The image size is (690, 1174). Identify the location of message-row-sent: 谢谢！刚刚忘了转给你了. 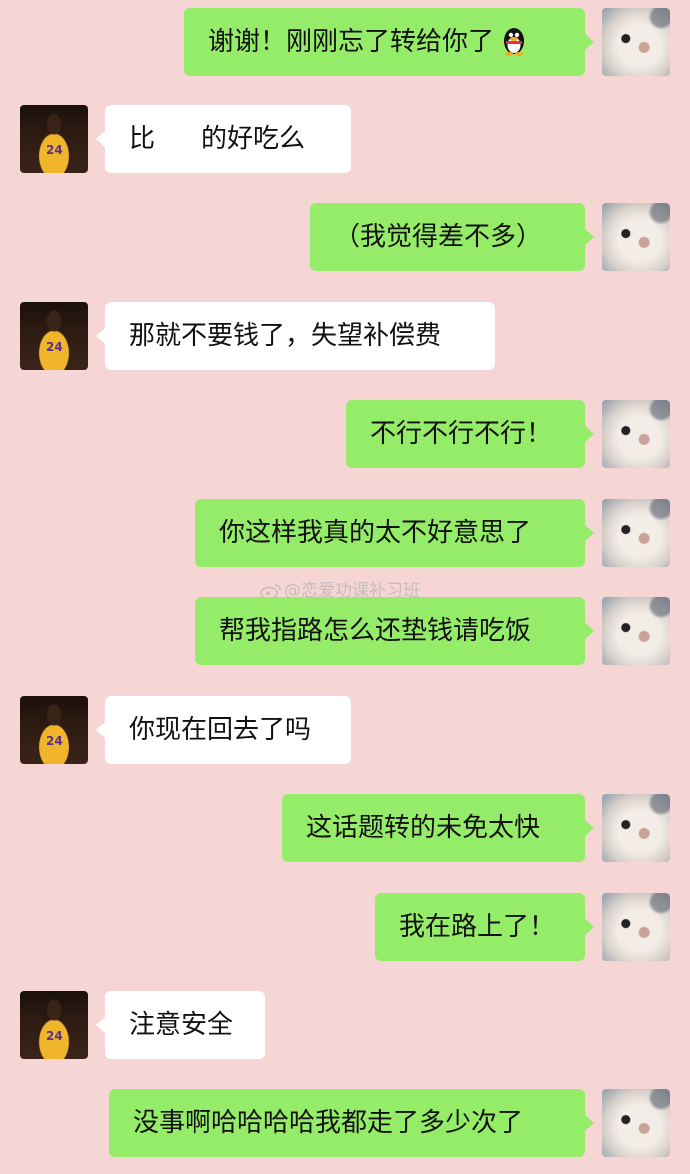
(345, 42).